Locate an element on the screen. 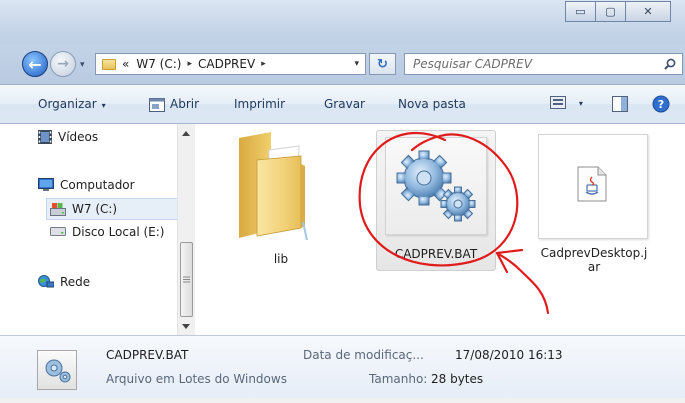  sidebar-item-drive-c: W7 (C:) is located at coordinates (113, 209).